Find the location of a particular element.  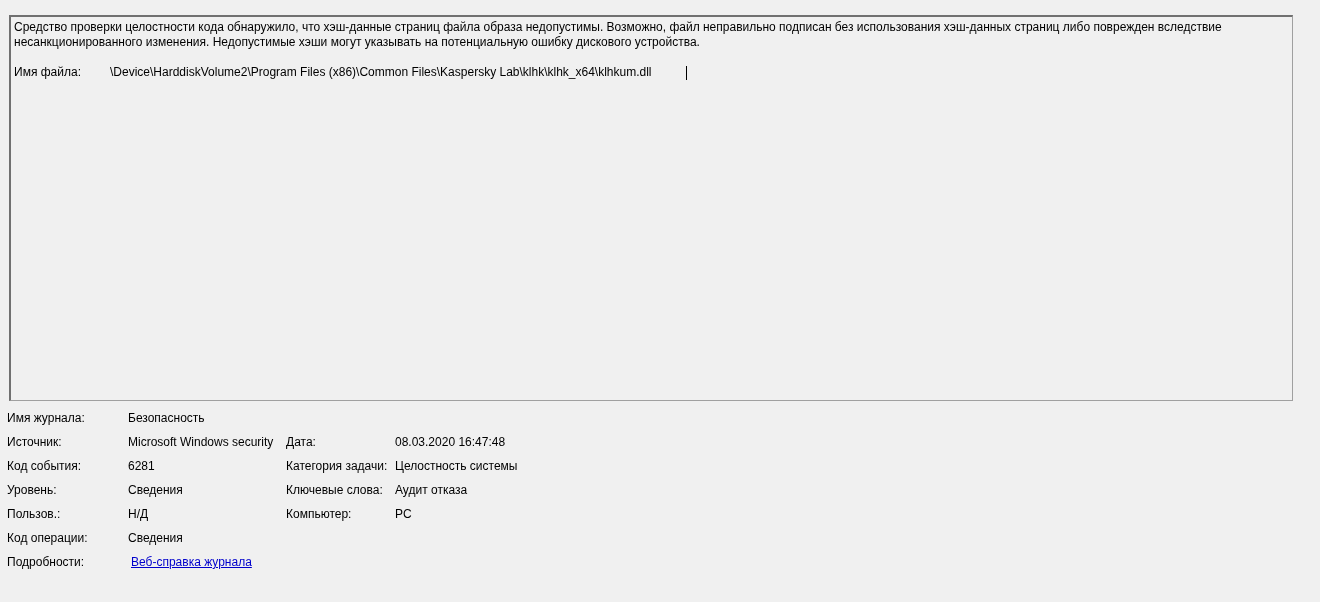

property-label: Код операции: is located at coordinates (48, 538).